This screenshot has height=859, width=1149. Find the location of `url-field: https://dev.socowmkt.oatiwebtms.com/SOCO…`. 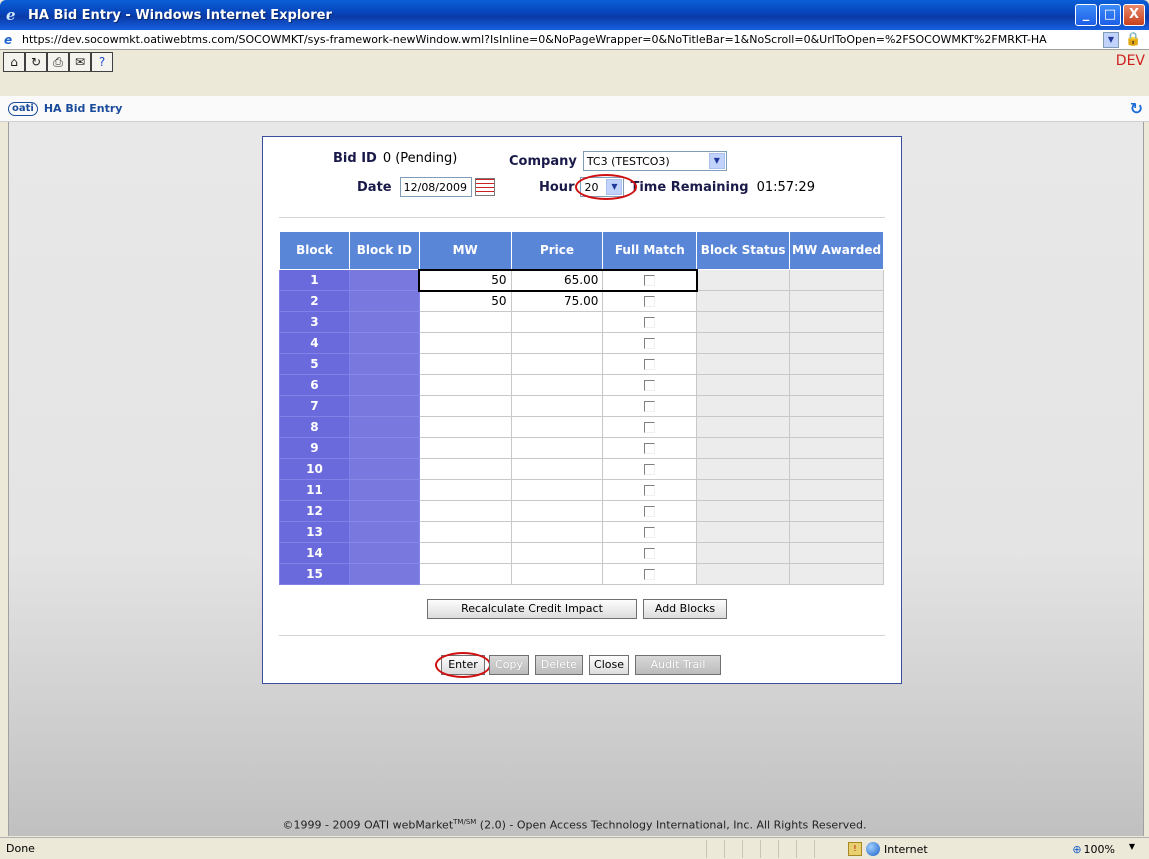

url-field: https://dev.socowmkt.oatiwebtms.com/SOCO… is located at coordinates (562, 39).